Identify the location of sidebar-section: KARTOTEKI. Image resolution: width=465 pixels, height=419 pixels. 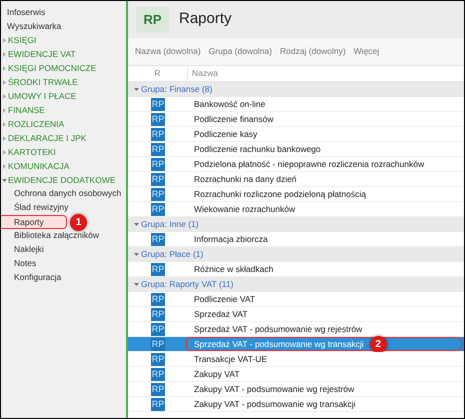
(32, 152).